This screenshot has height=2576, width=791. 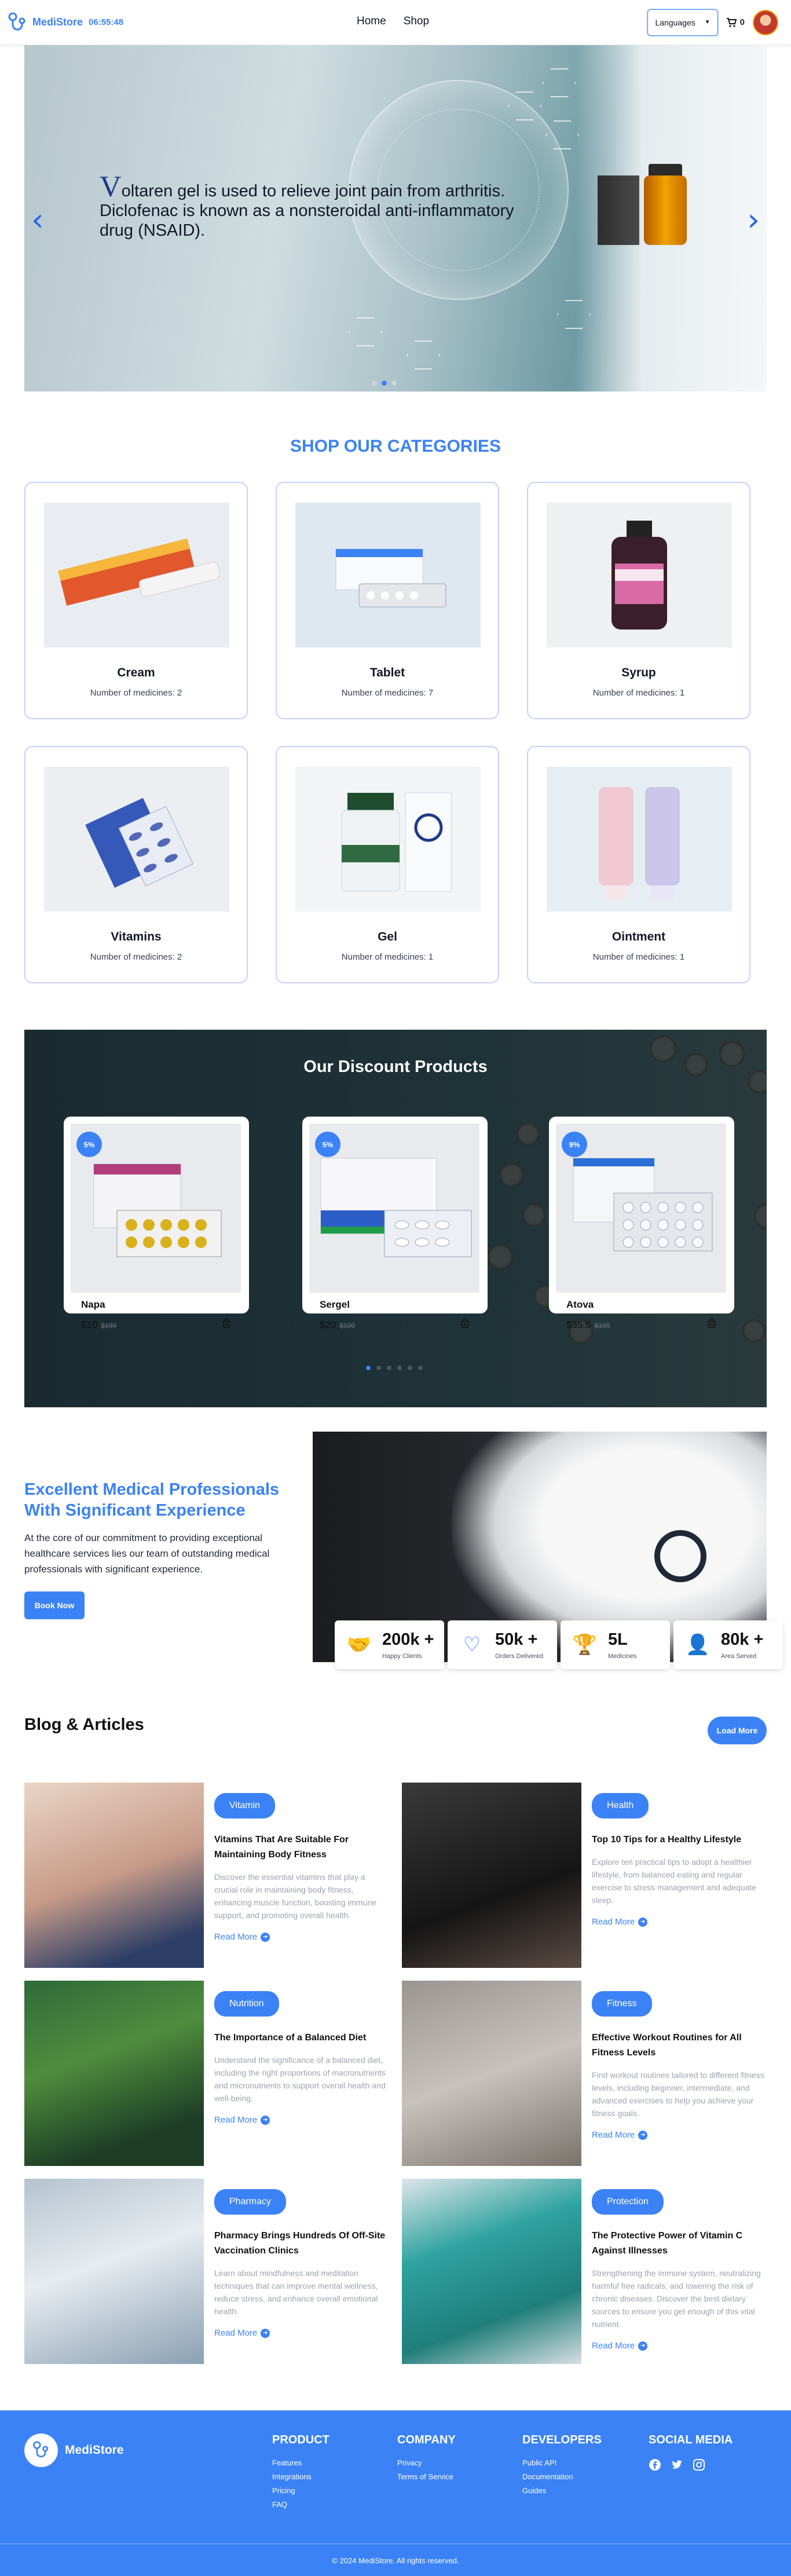 What do you see at coordinates (643, 1922) in the screenshot?
I see `arrow-right-icon: ➜` at bounding box center [643, 1922].